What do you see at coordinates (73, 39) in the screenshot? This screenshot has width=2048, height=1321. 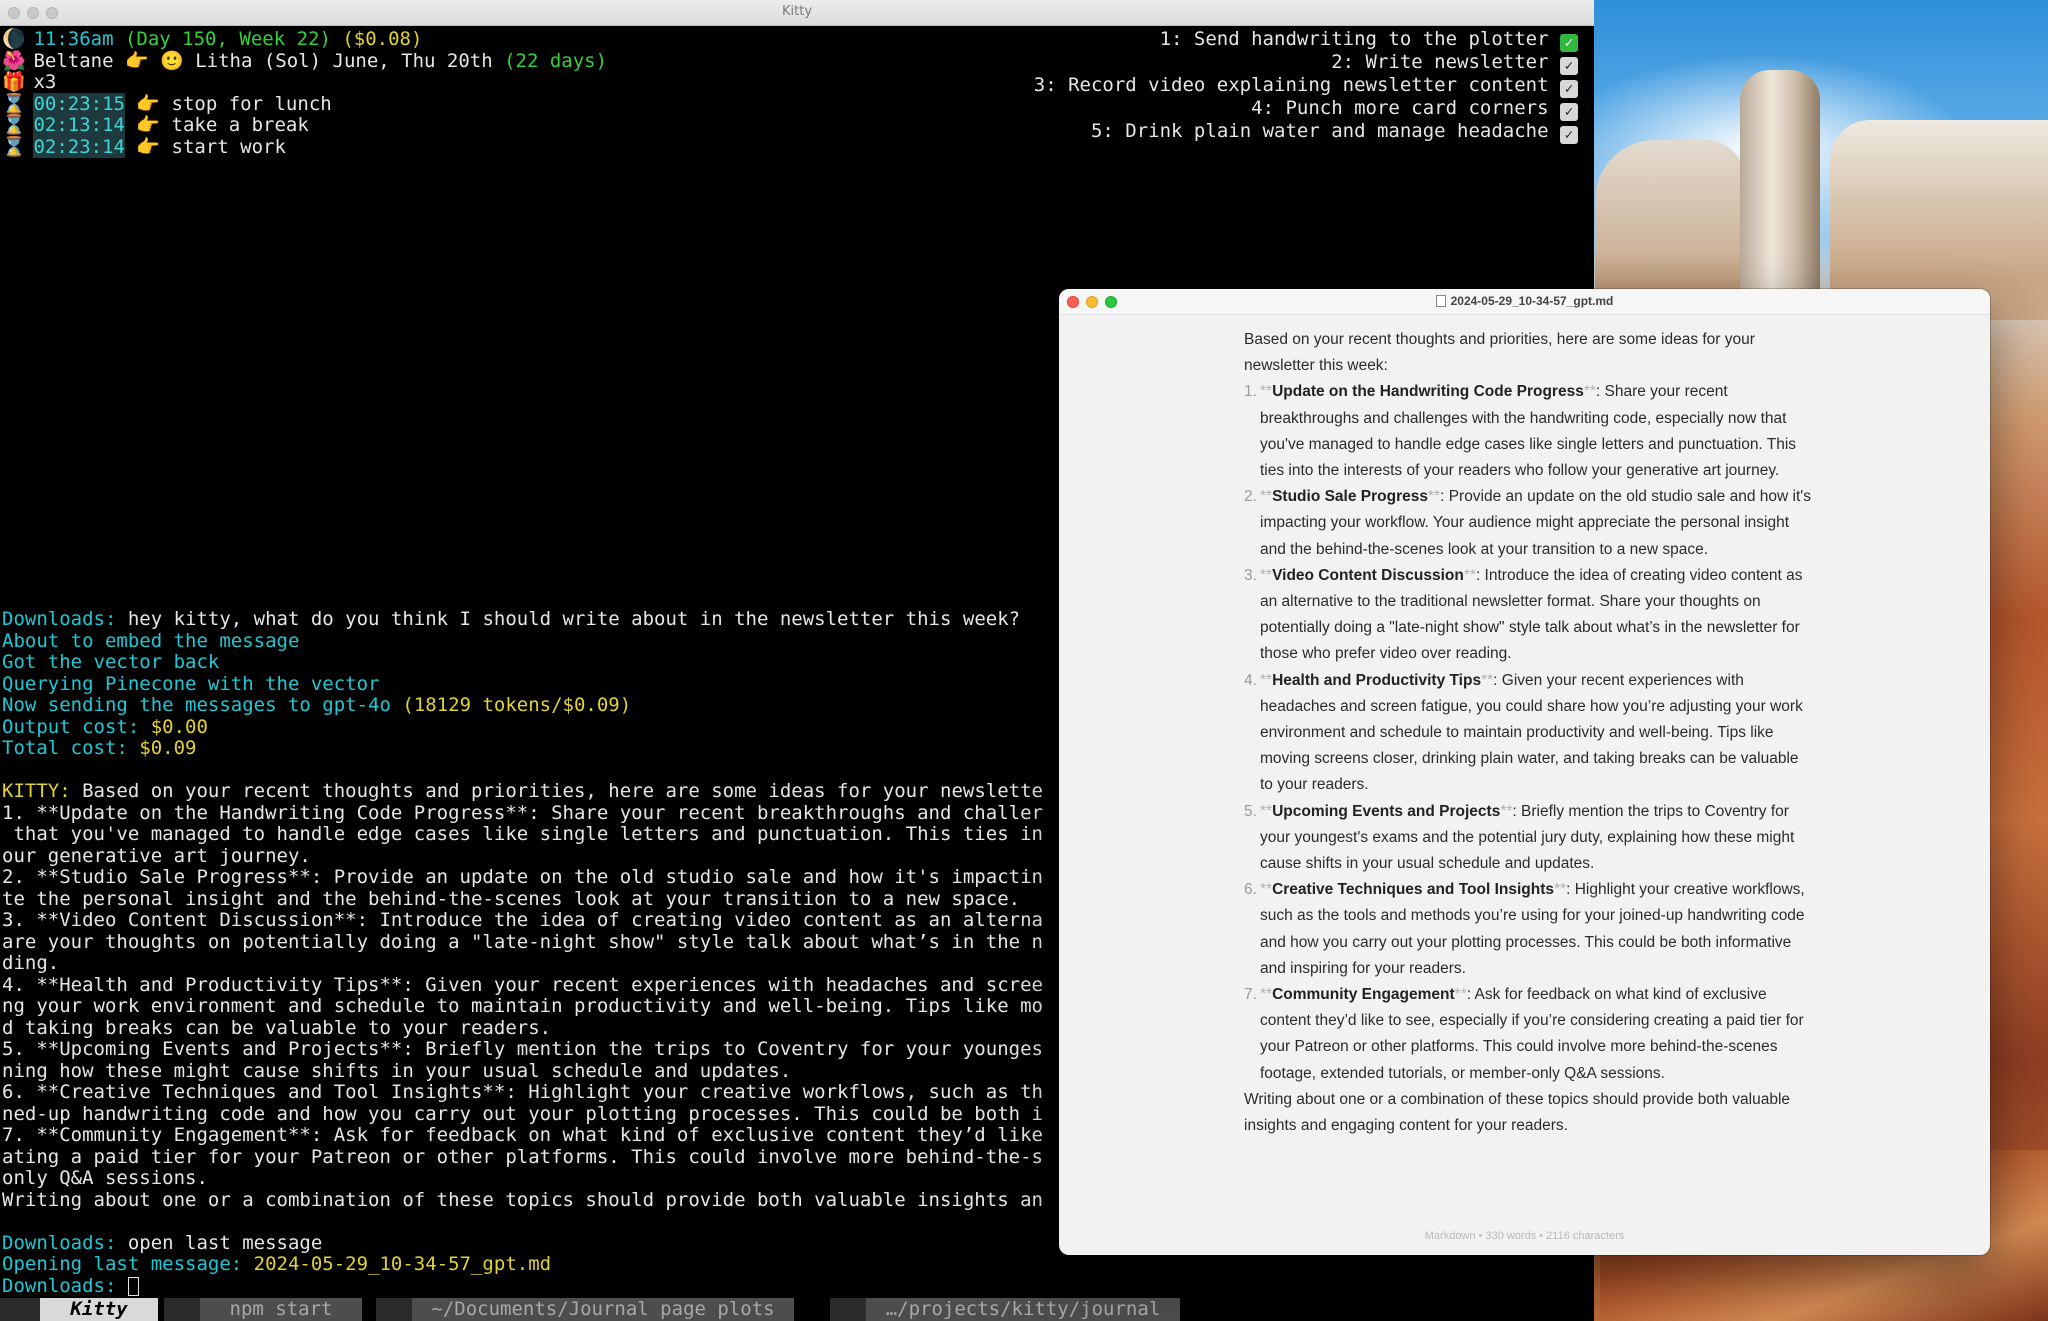 I see `clock-time: 11:36am` at bounding box center [73, 39].